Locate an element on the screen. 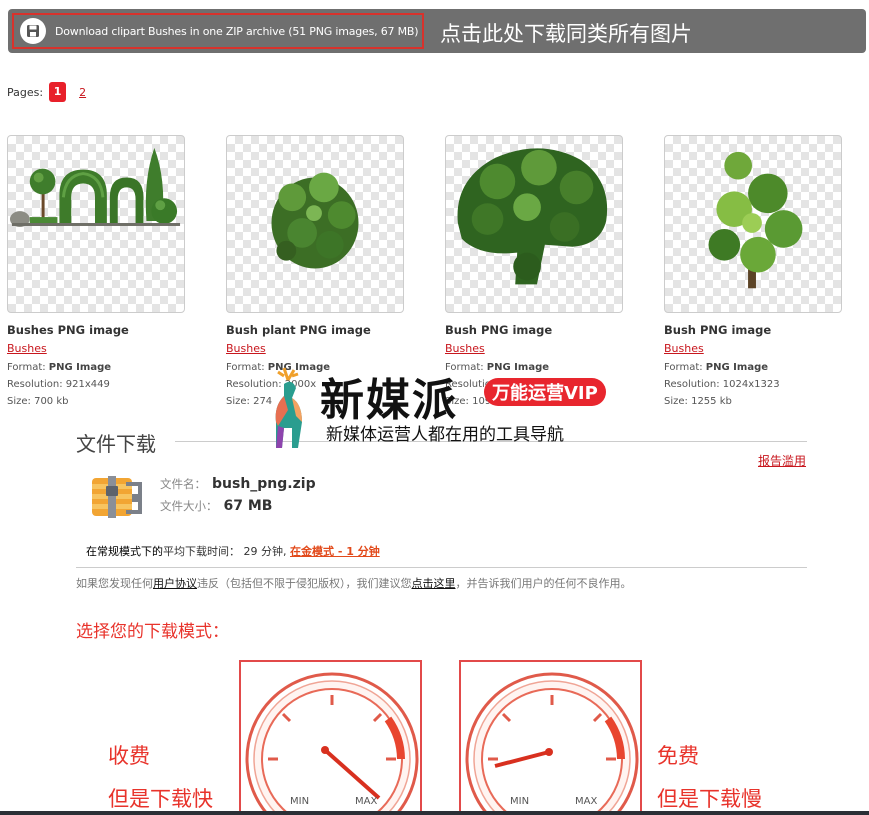  deer-logo-icon is located at coordinates (288, 407).